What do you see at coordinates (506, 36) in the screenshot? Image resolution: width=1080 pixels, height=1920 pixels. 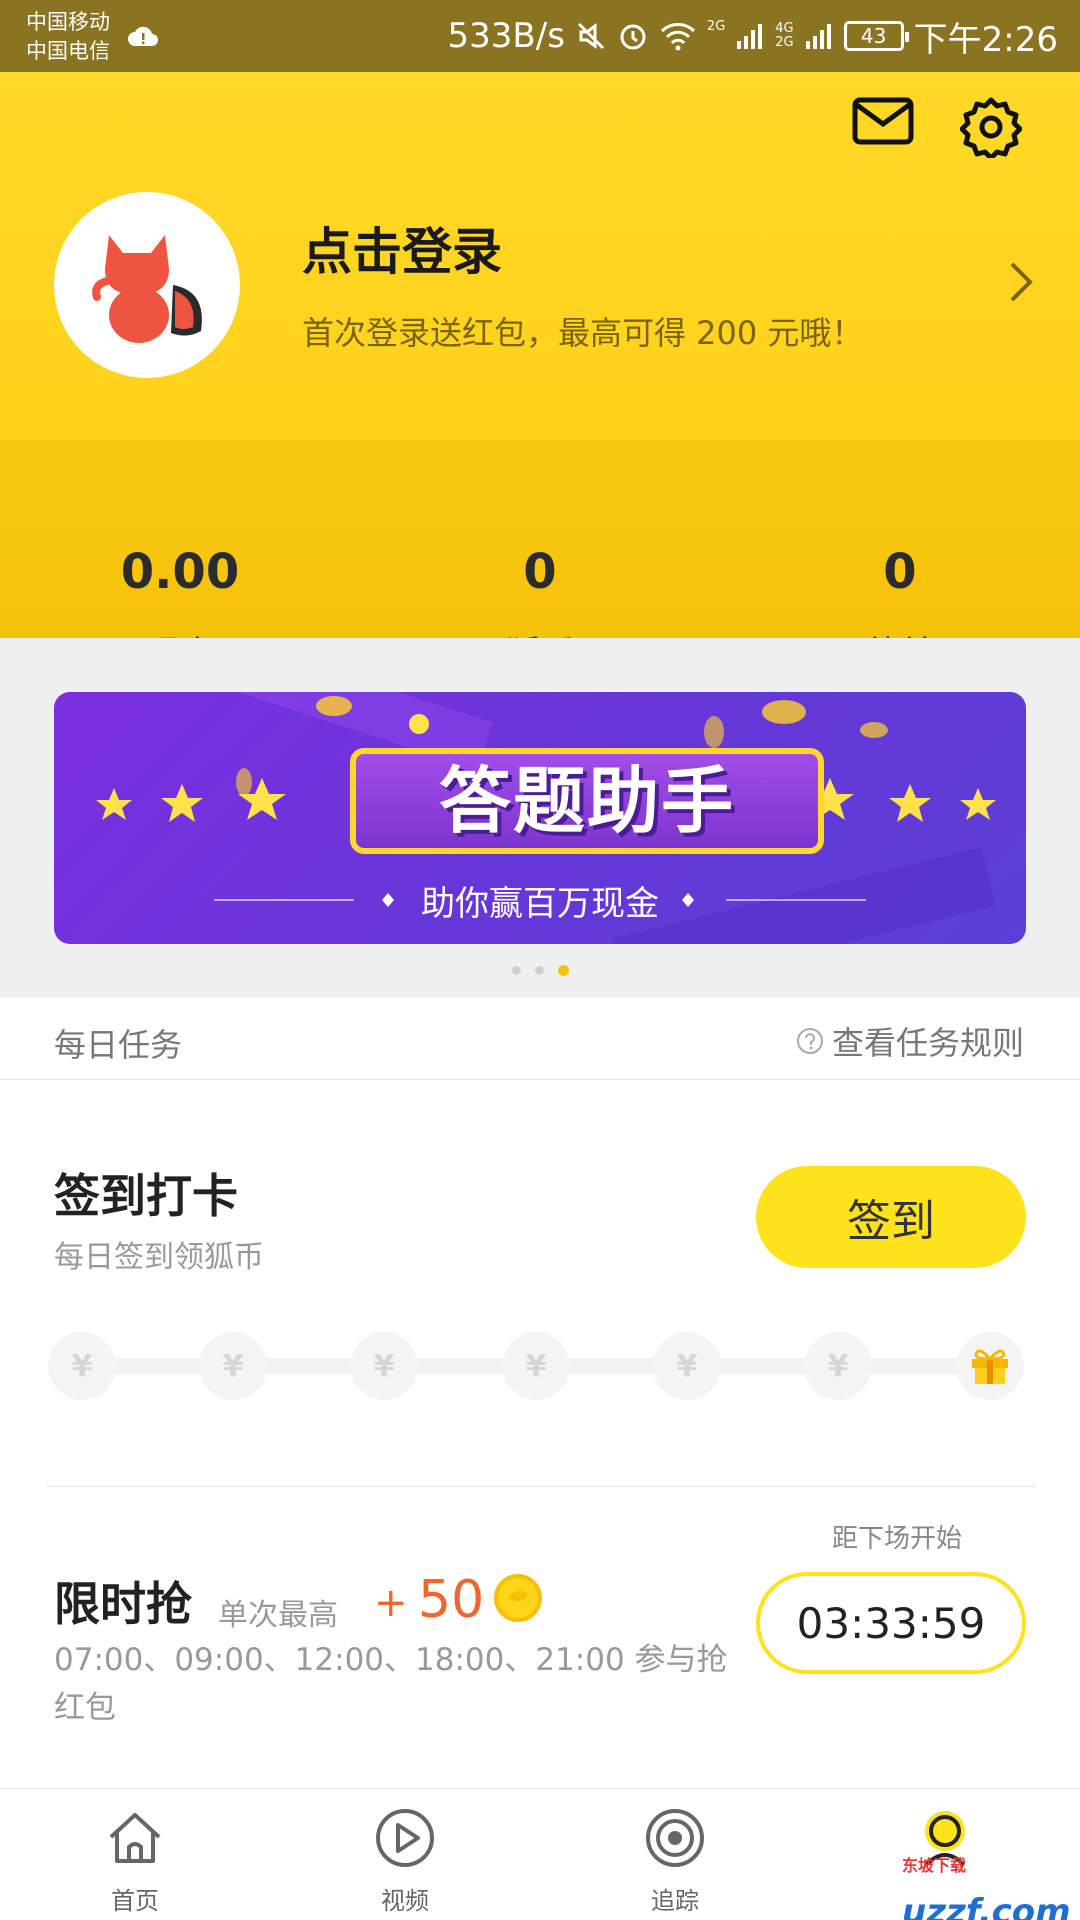 I see `network-speed: 533B/s` at bounding box center [506, 36].